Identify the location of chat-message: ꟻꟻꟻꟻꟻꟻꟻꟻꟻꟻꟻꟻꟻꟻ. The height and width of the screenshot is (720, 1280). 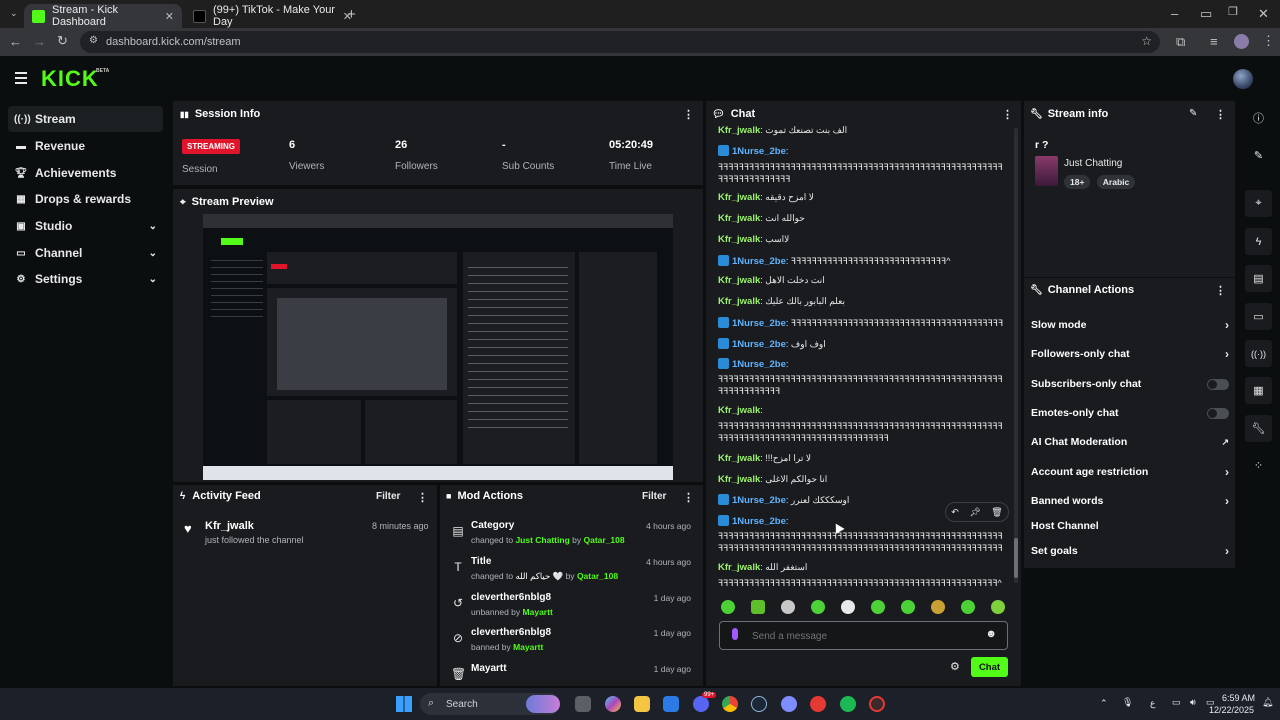
(860, 179).